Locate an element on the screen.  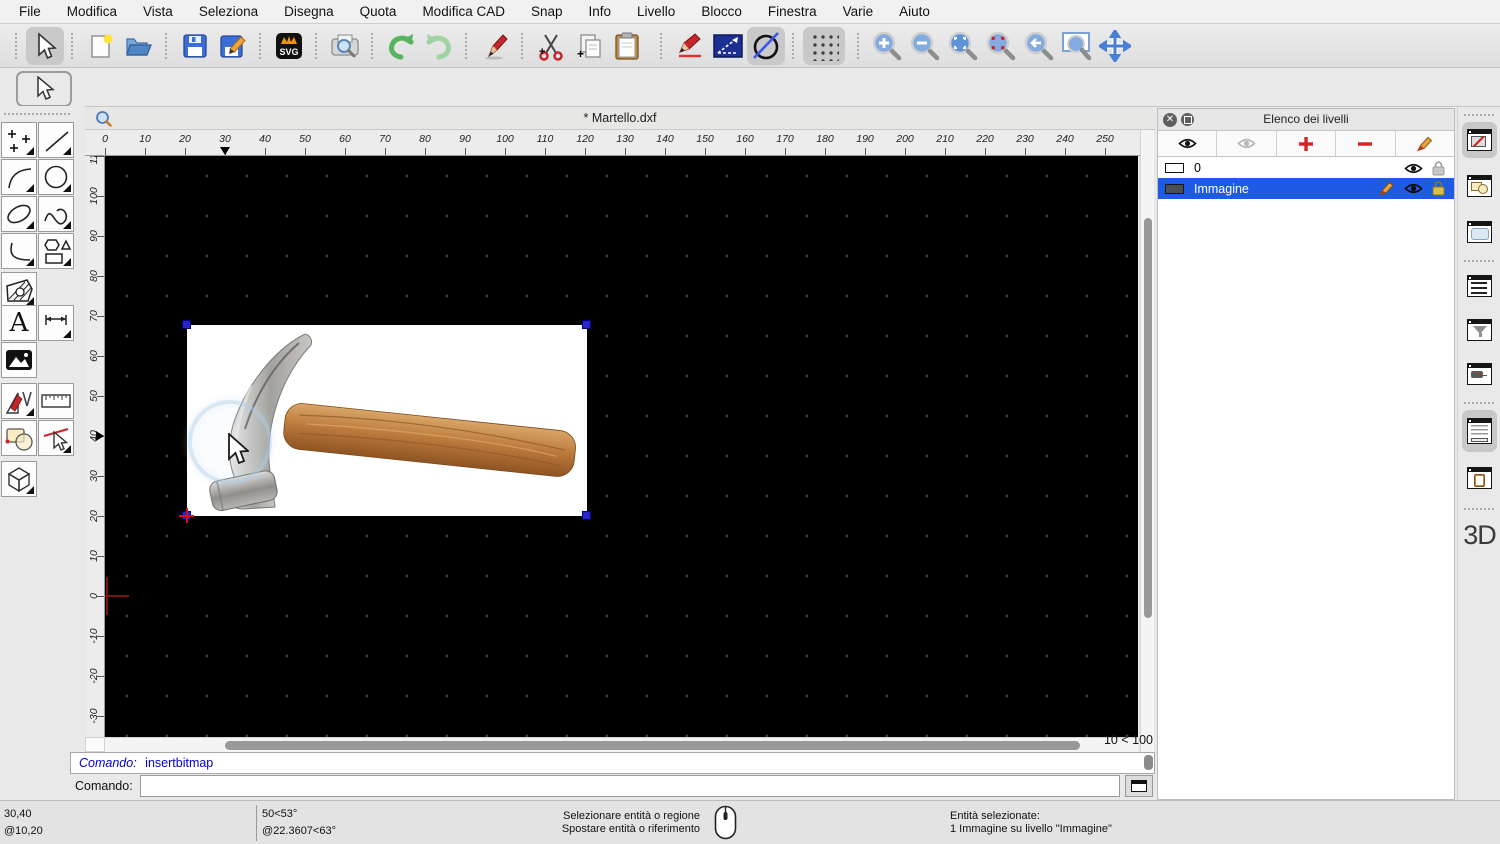
vertical-scrollbar is located at coordinates (1147, 441).